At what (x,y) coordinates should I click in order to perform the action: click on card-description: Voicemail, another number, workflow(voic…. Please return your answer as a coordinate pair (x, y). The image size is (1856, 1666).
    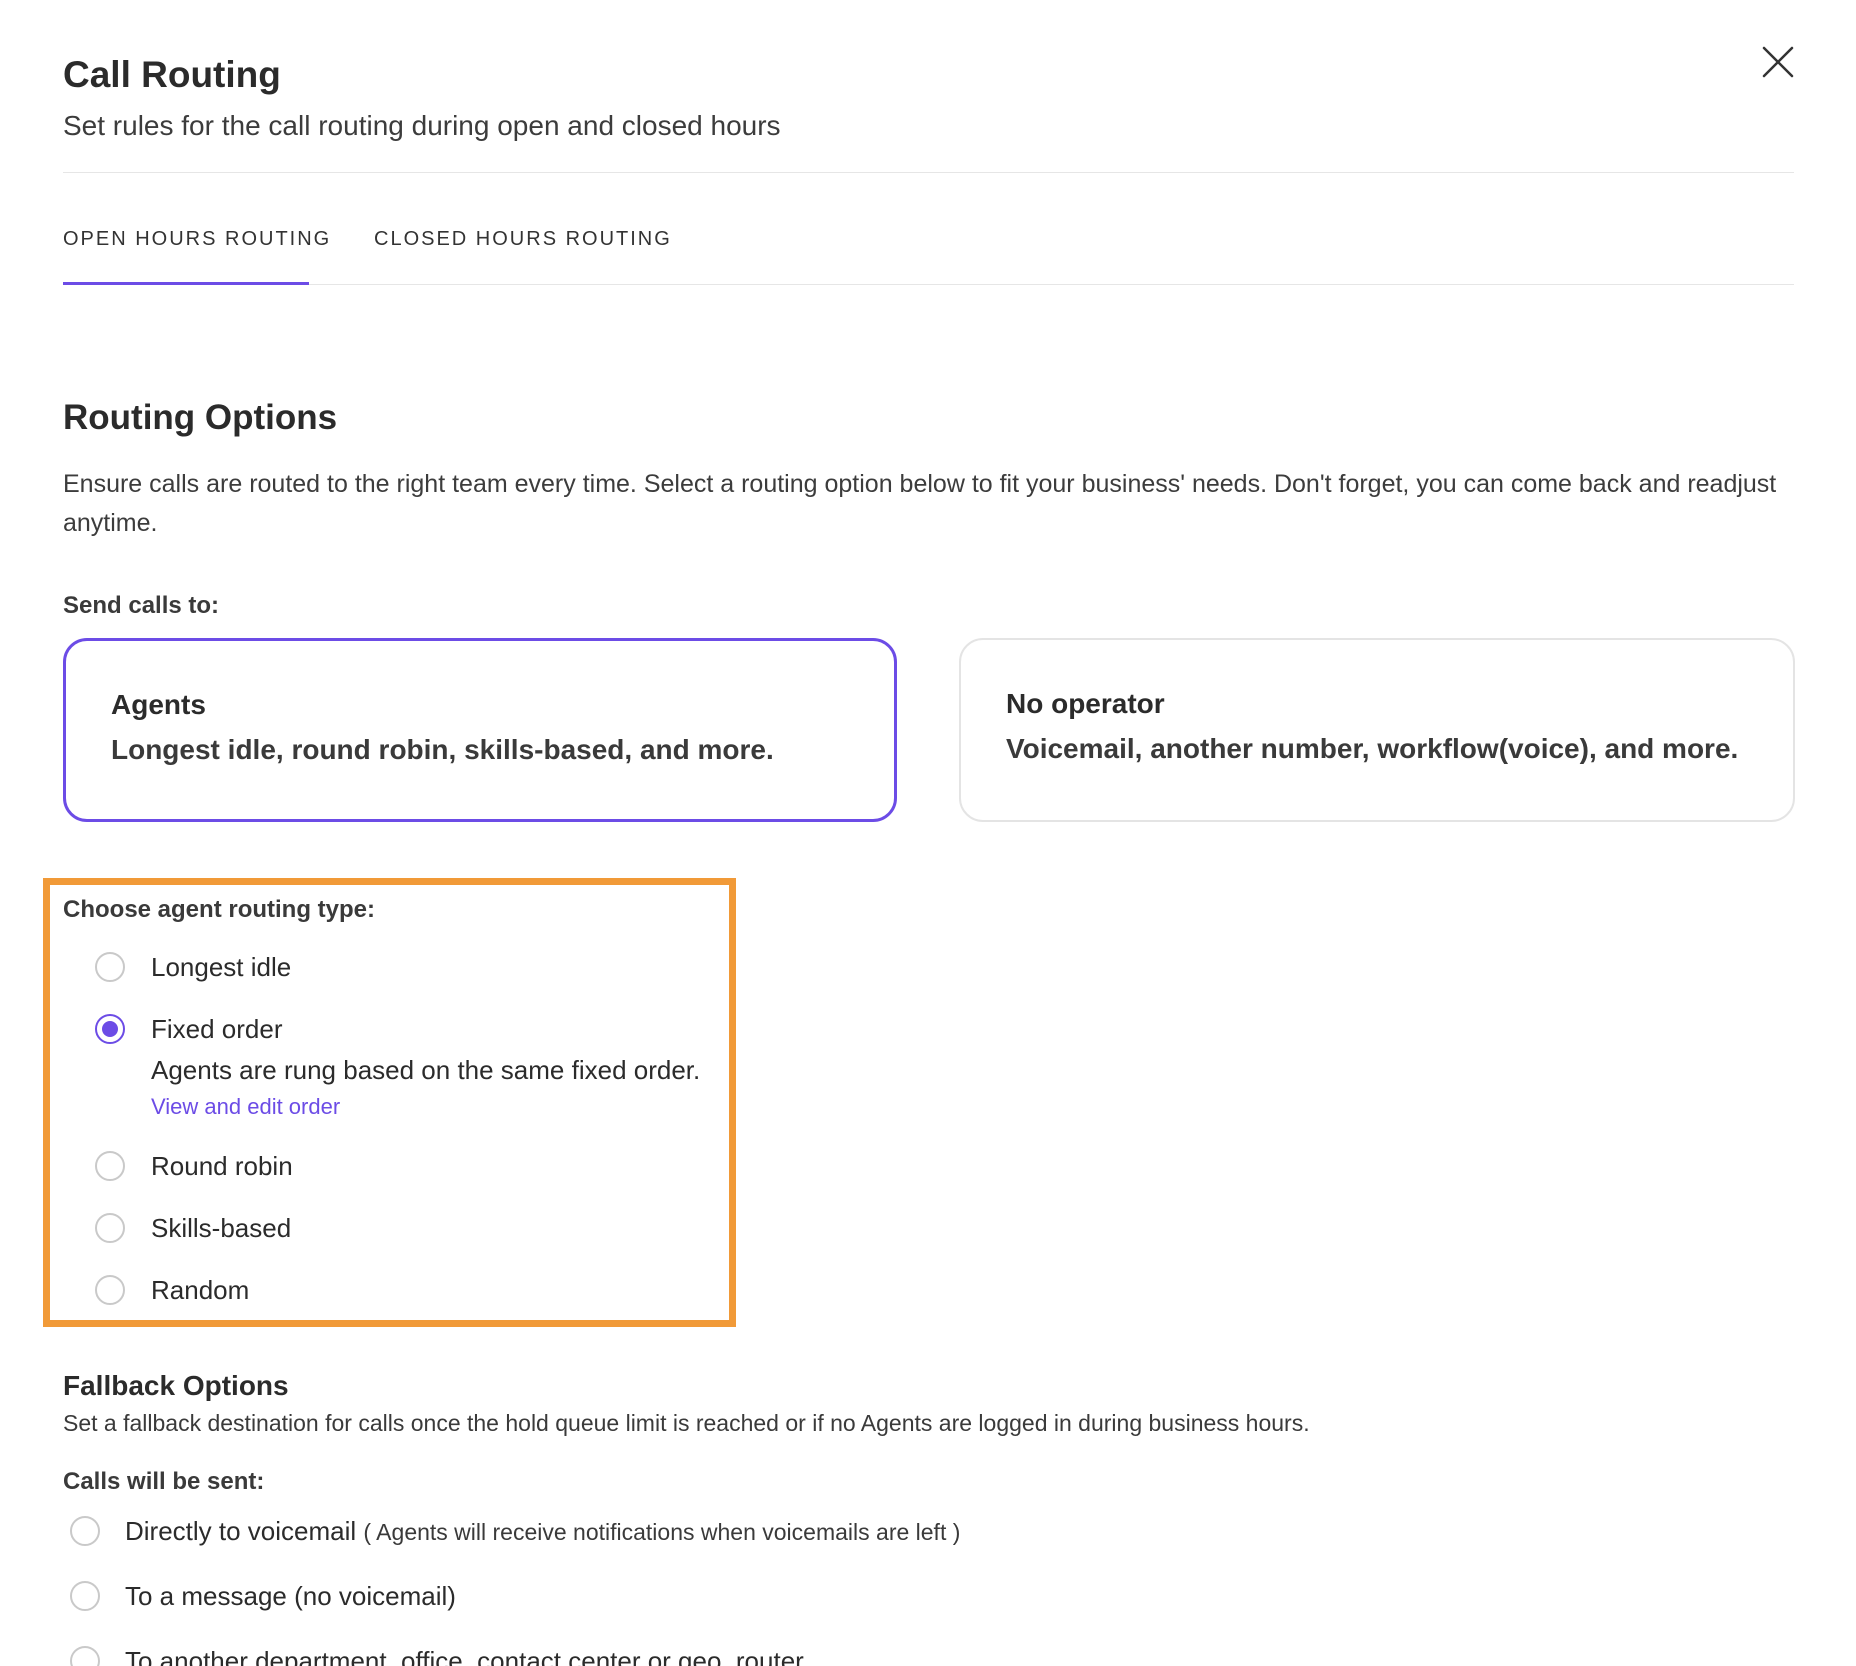
    Looking at the image, I should click on (1372, 748).